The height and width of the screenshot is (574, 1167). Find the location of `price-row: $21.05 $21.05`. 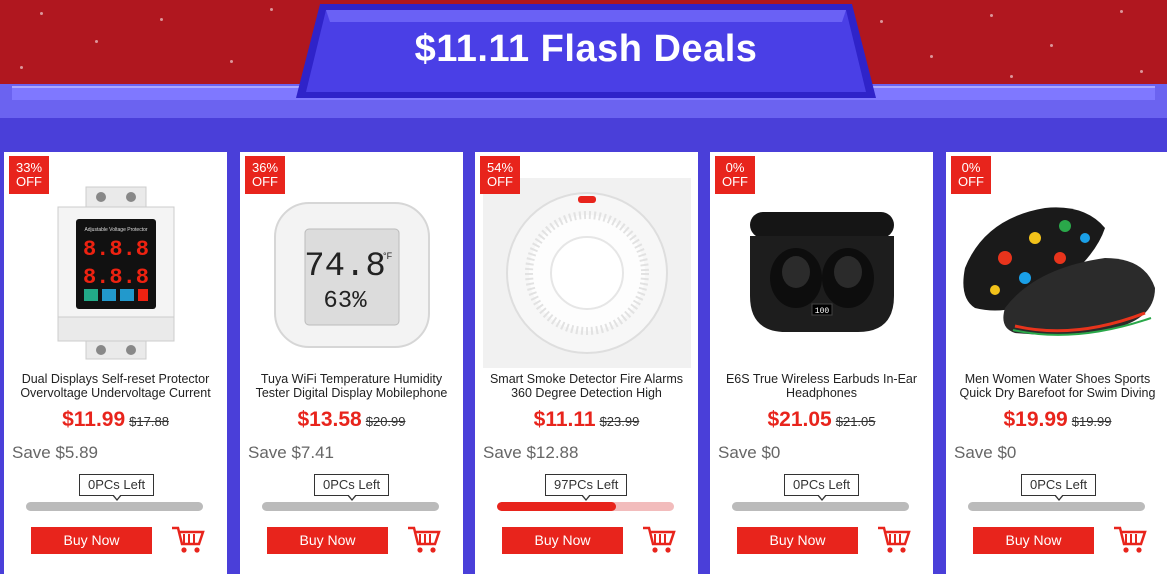

price-row: $21.05 $21.05 is located at coordinates (821, 420).